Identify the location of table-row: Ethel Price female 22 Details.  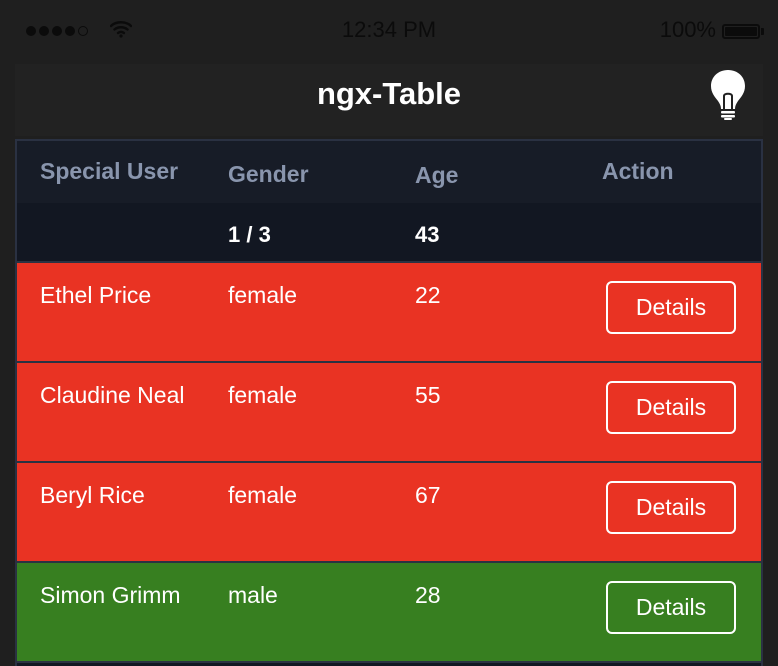
(389, 313).